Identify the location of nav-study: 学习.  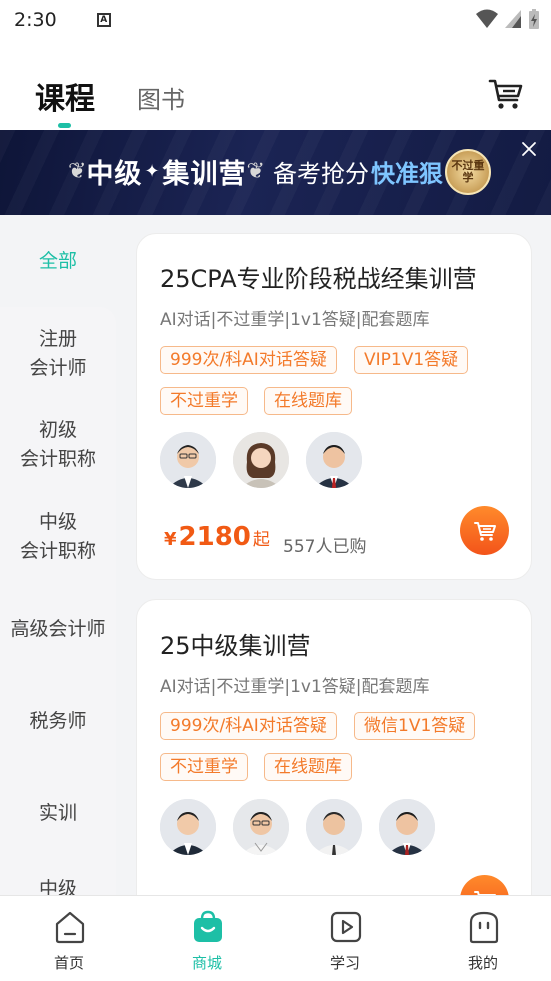
(345, 938).